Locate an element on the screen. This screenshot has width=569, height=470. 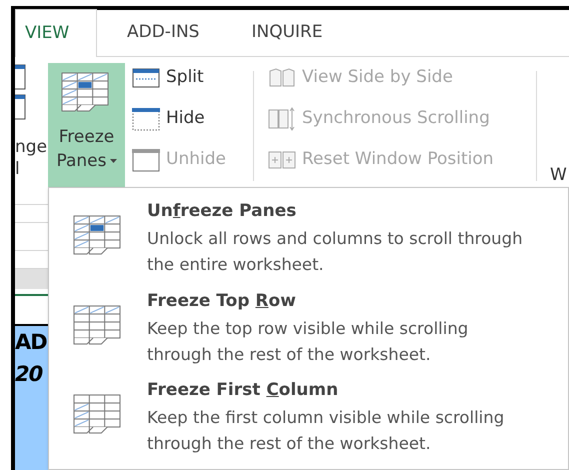
menu-item-title: Freeze Top Row is located at coordinates (222, 301).